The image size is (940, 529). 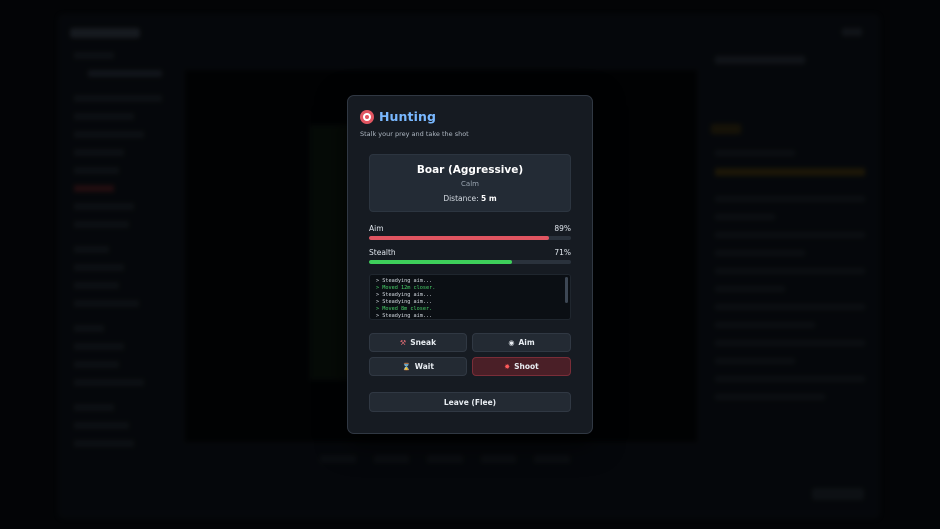 I want to click on aim-stat: Aim 89%, so click(x=470, y=232).